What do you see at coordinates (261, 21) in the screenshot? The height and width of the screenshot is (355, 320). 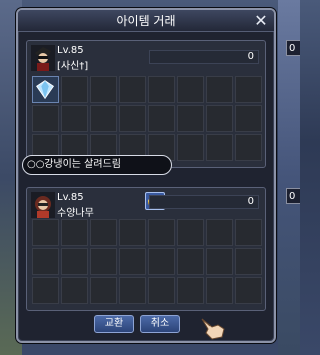 I see `close-icon: ✕` at bounding box center [261, 21].